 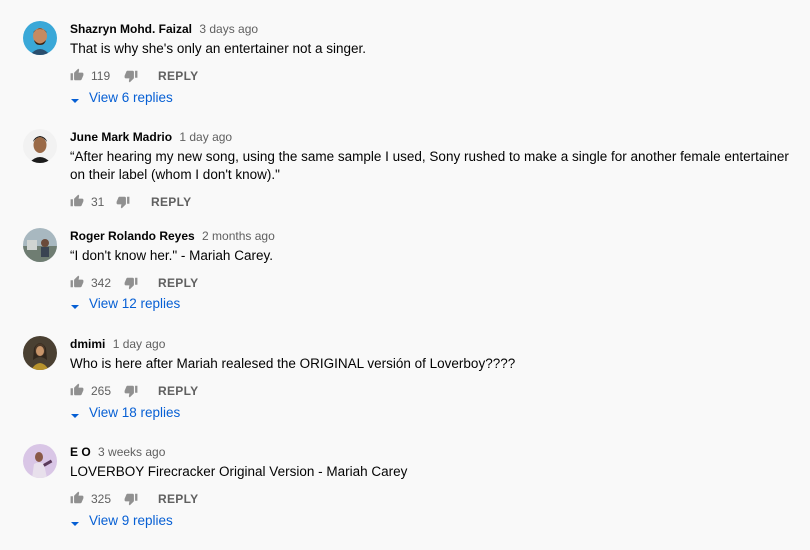 I want to click on view-replies-label: View 12 replies, so click(x=135, y=303).